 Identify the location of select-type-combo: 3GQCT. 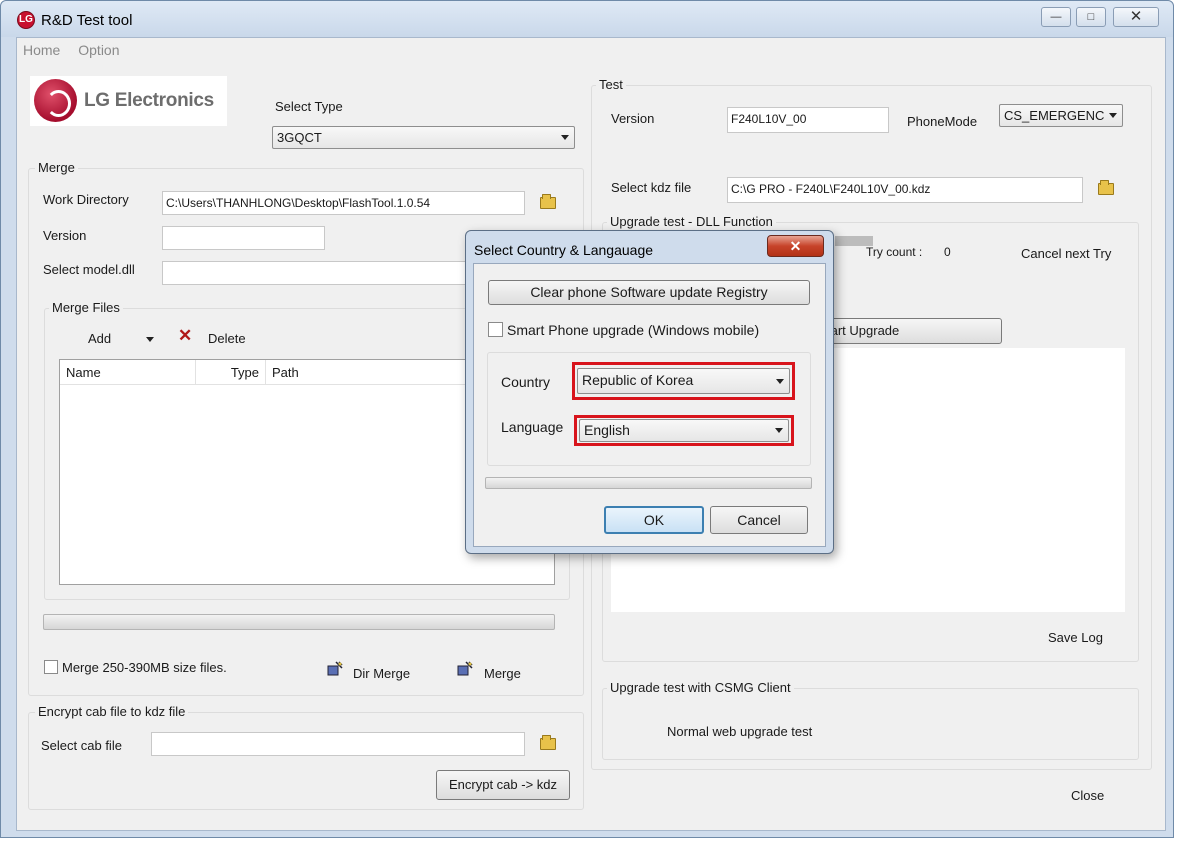
(423, 137).